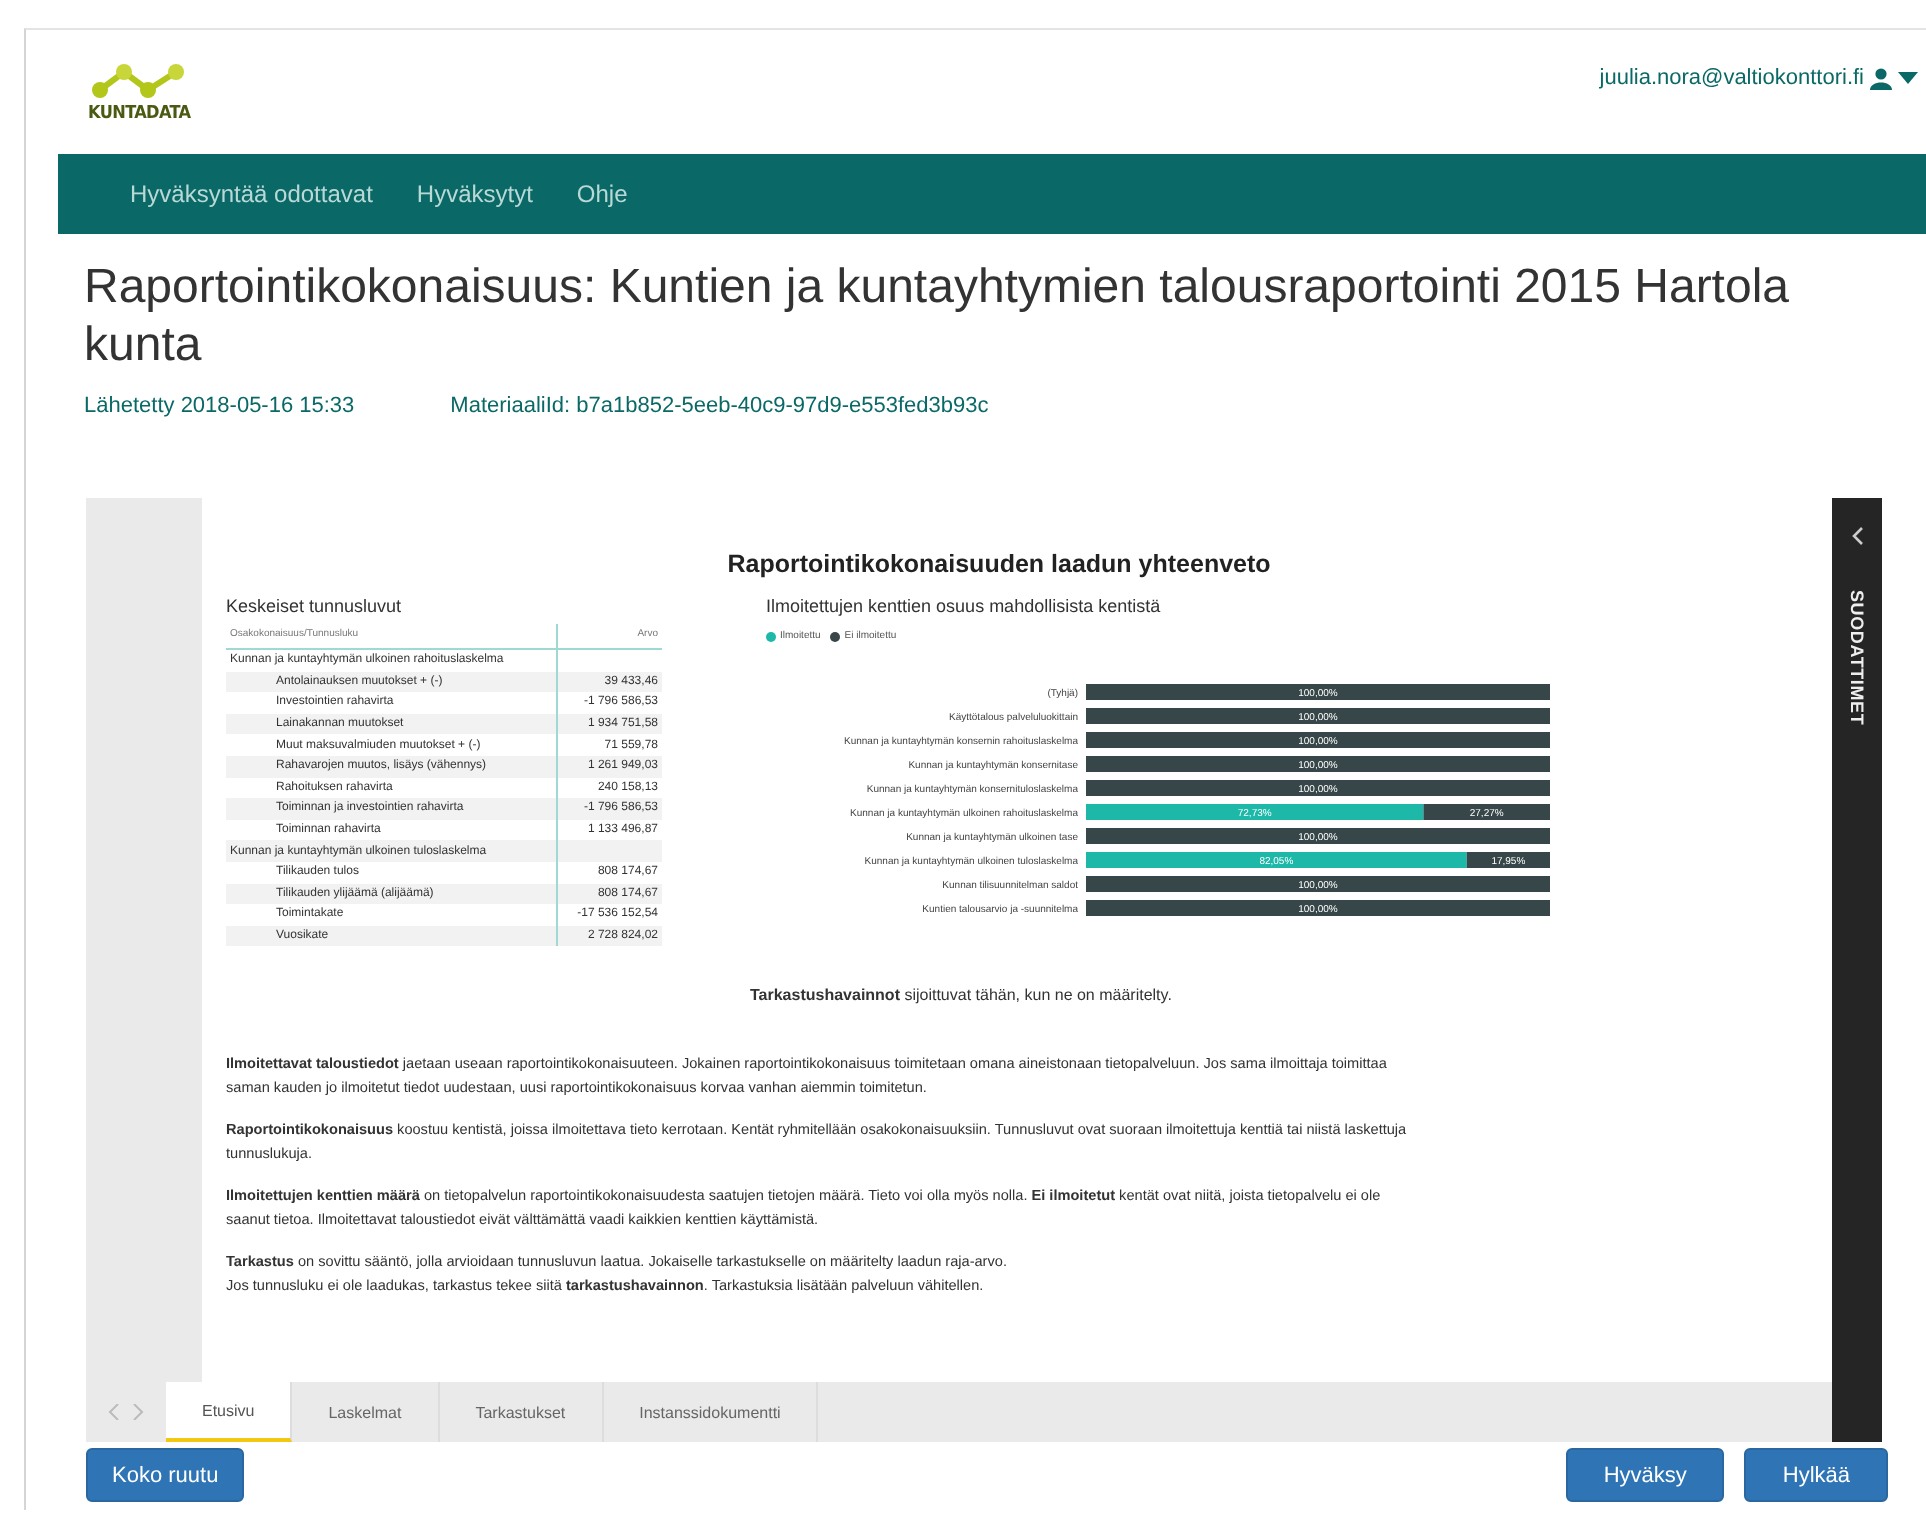  What do you see at coordinates (521, 1412) in the screenshot?
I see `report-tab: Tarkastukset` at bounding box center [521, 1412].